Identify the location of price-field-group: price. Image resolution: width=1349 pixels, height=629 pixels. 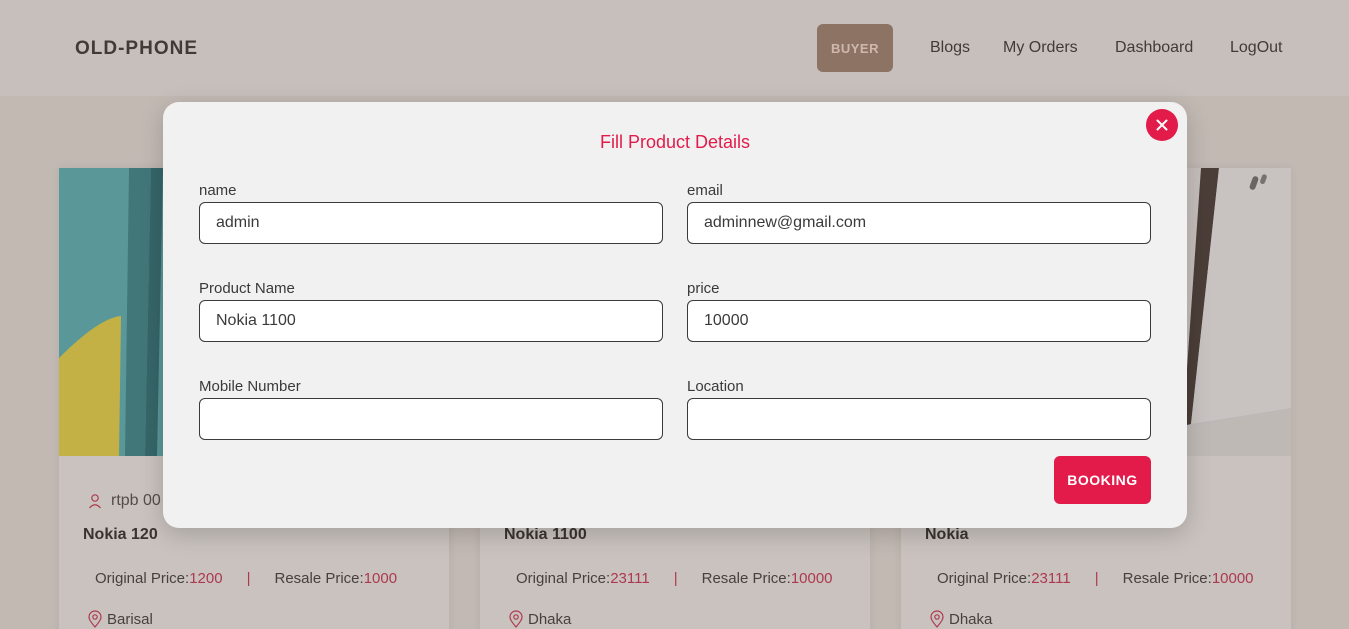
(919, 311).